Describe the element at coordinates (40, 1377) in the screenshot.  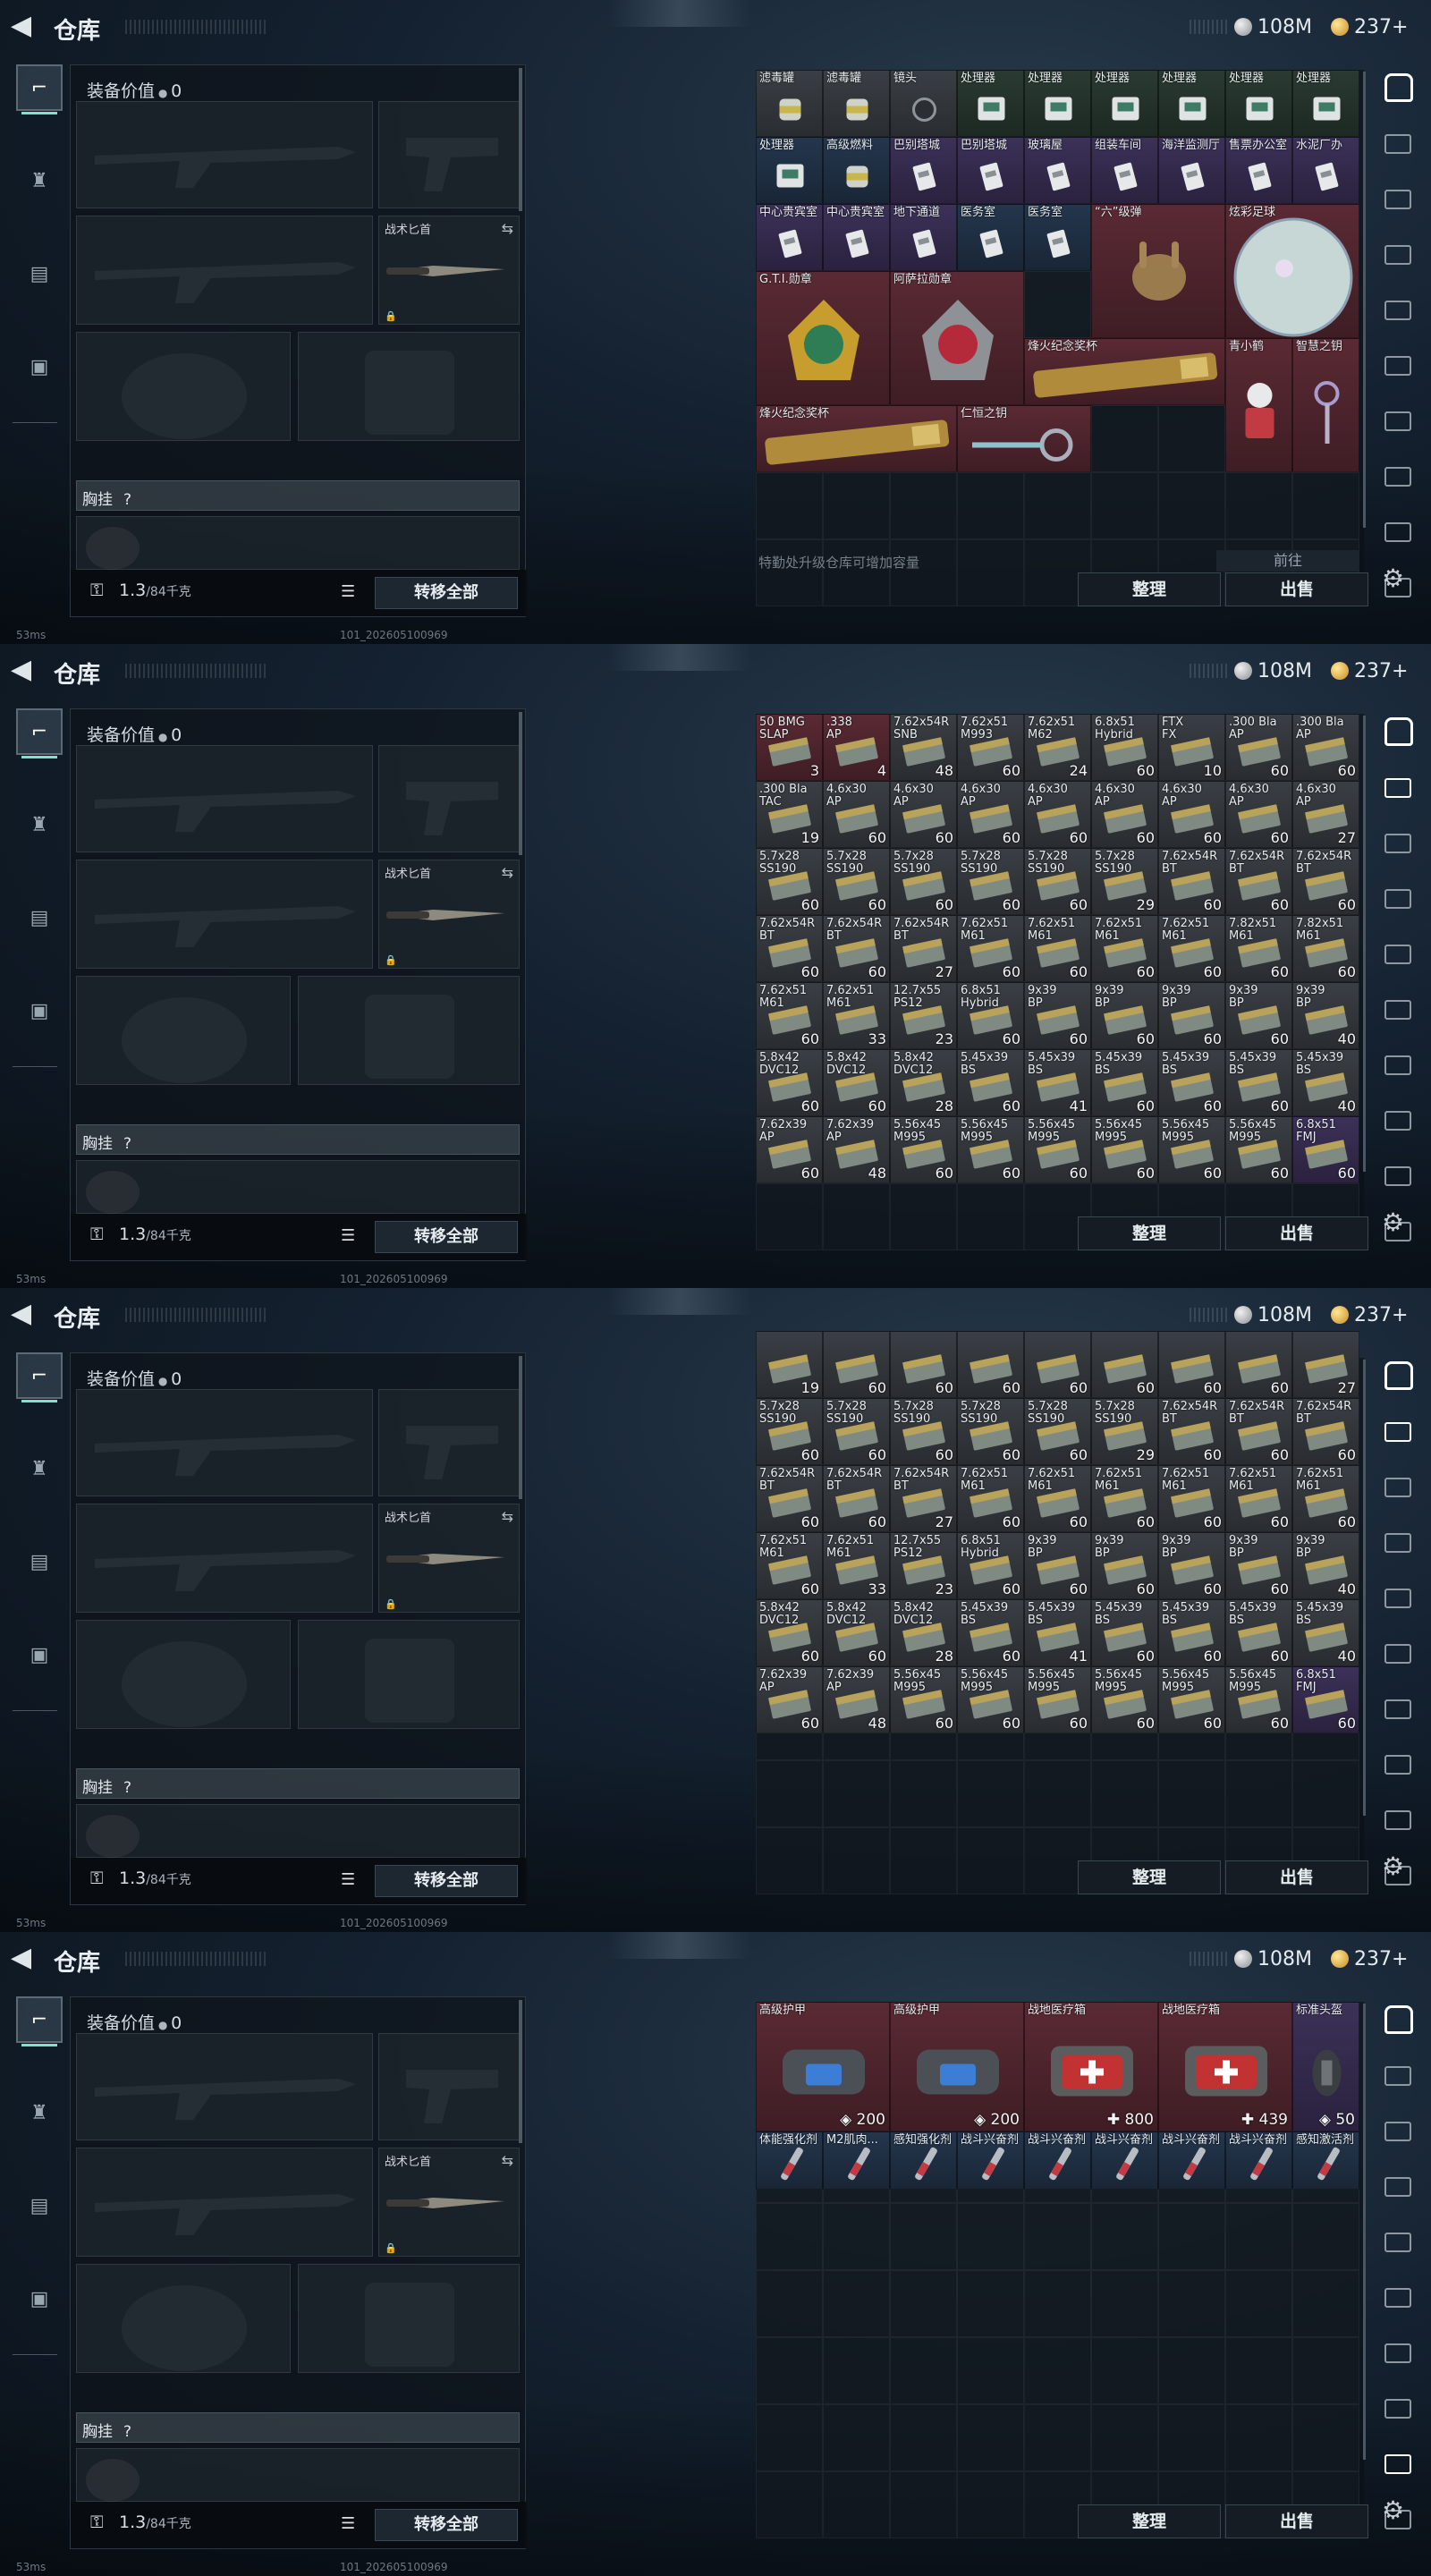
I see `tab-gun: ⌐` at that location.